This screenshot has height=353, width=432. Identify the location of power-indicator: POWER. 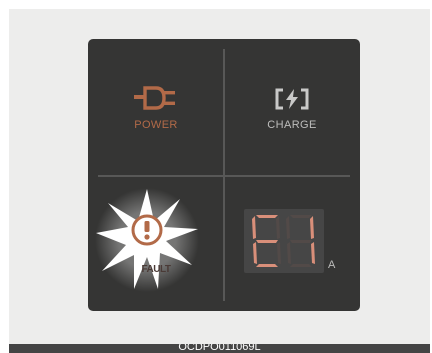
(156, 107).